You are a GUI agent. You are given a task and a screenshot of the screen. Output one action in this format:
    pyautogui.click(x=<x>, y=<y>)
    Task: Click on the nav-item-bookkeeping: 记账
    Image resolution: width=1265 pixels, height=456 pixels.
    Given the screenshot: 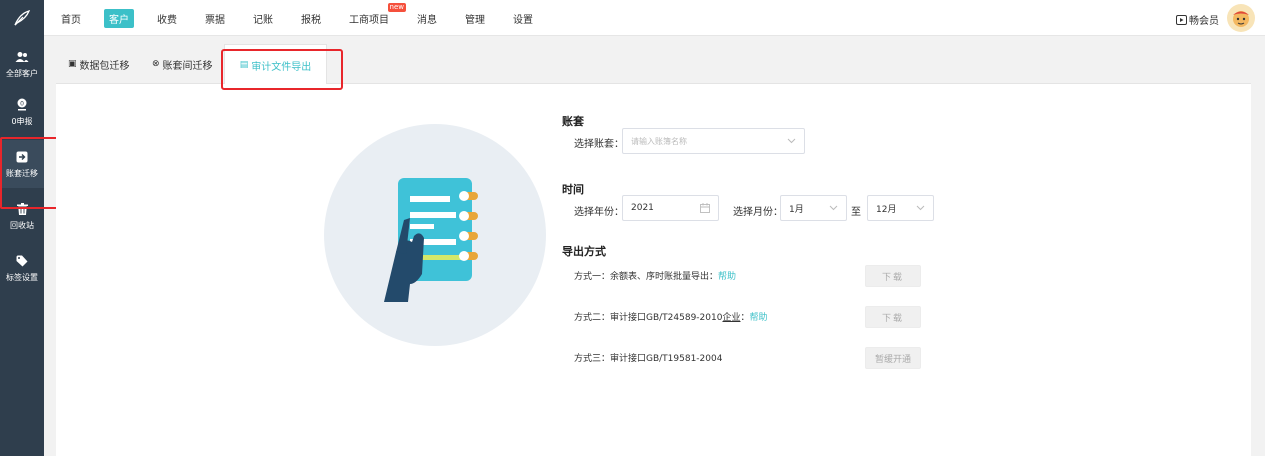 What is the action you would take?
    pyautogui.click(x=263, y=18)
    